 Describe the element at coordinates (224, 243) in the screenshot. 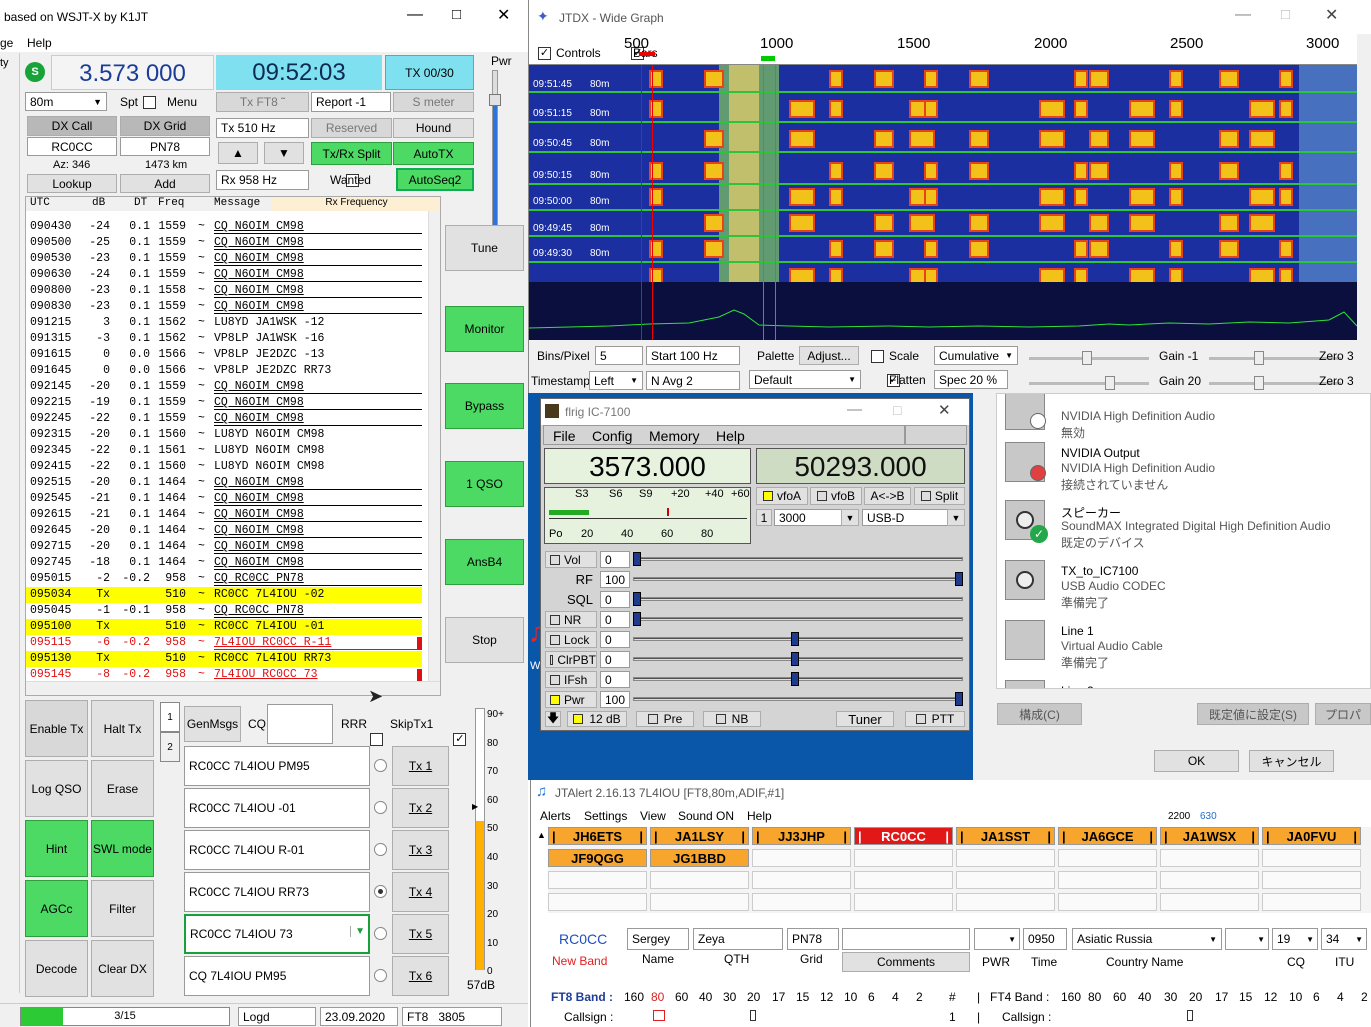

I see `decode-row: 090500 -25 0.1 1559 ~ CQ N6OIM CM98` at that location.